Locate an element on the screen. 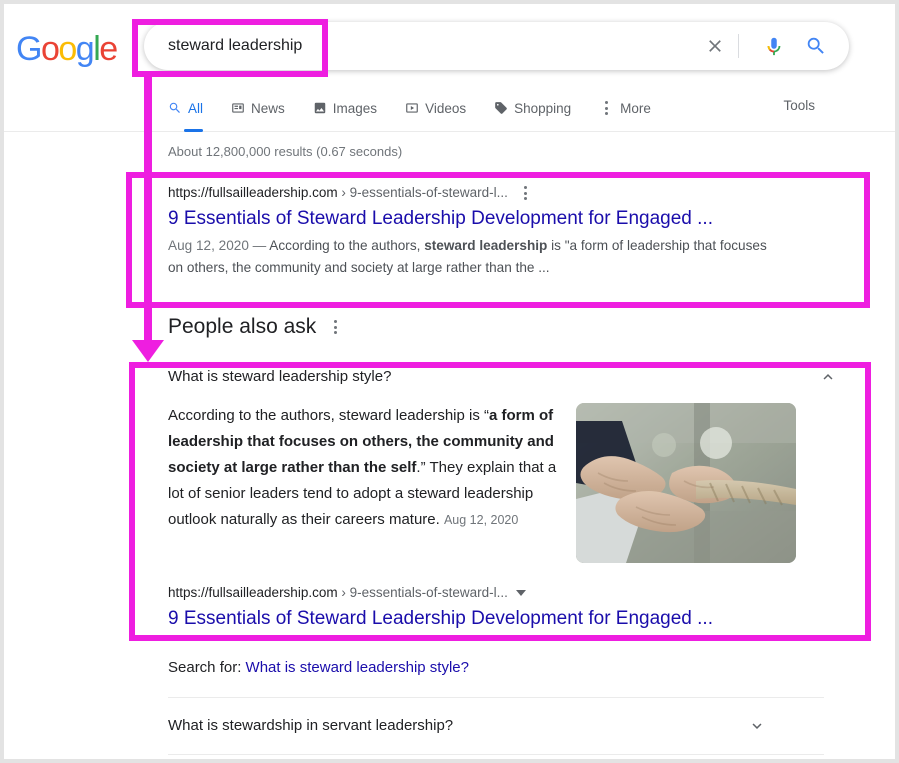 Image resolution: width=899 pixels, height=763 pixels. tab-all-label: All is located at coordinates (196, 108).